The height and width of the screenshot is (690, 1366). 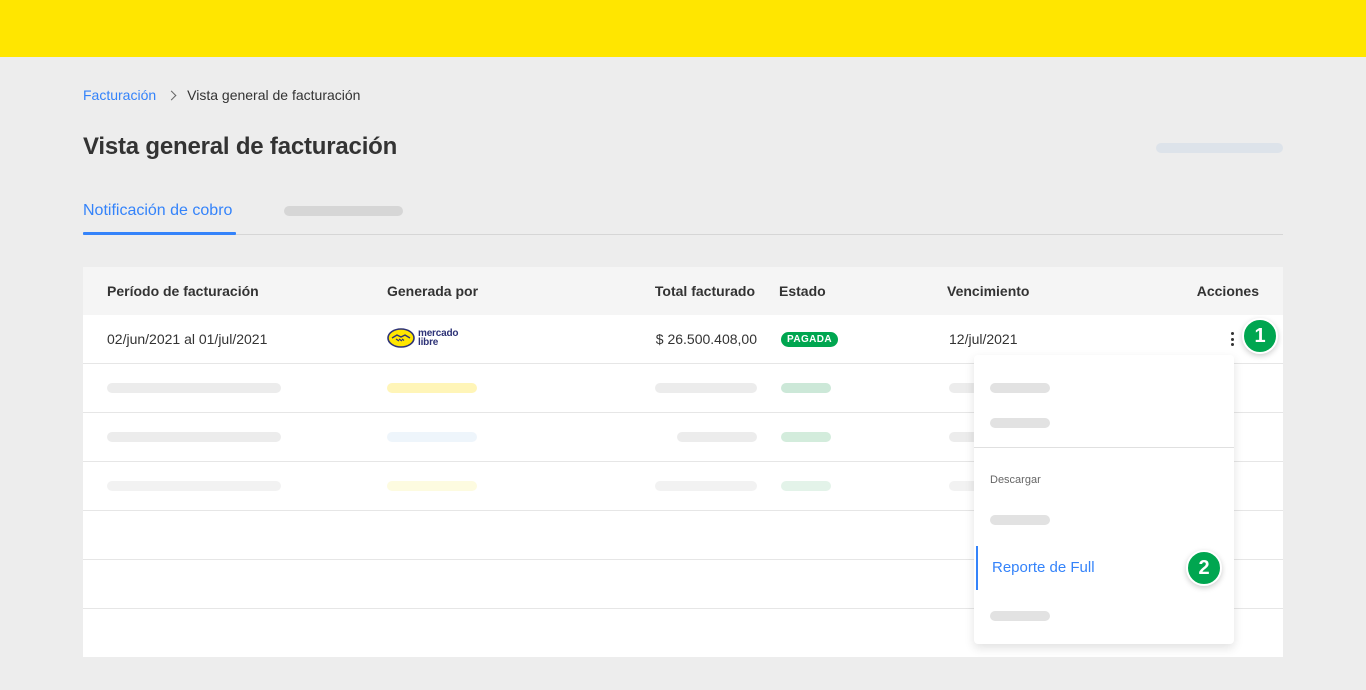 What do you see at coordinates (683, 28) in the screenshot?
I see `top-navigation-bar` at bounding box center [683, 28].